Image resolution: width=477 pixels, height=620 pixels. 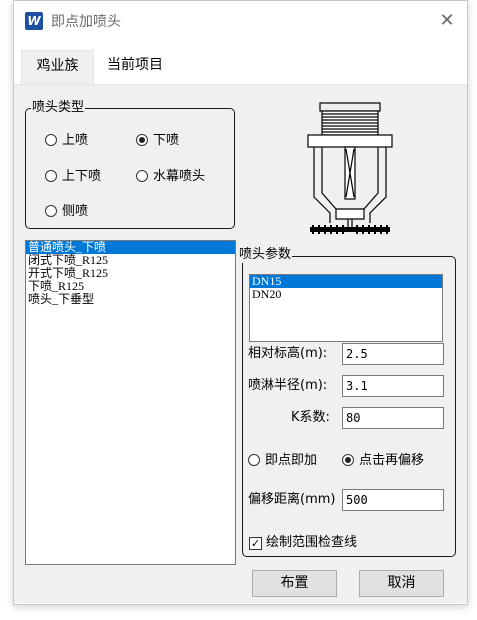 What do you see at coordinates (166, 140) in the screenshot?
I see `radio-label: 下喷` at bounding box center [166, 140].